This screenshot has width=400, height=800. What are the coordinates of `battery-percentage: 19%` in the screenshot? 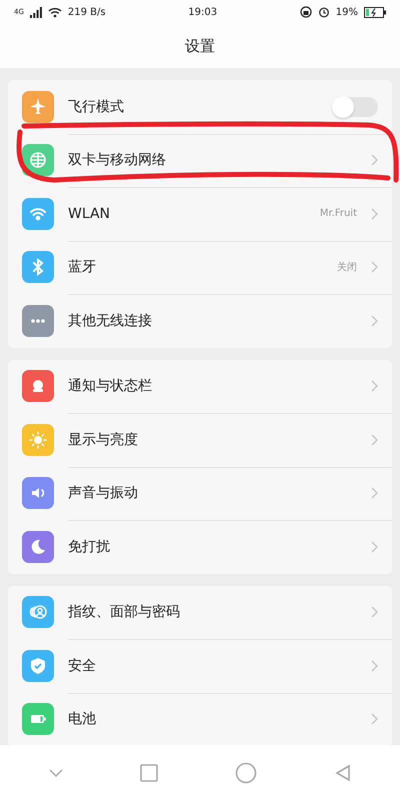 It's located at (347, 12).